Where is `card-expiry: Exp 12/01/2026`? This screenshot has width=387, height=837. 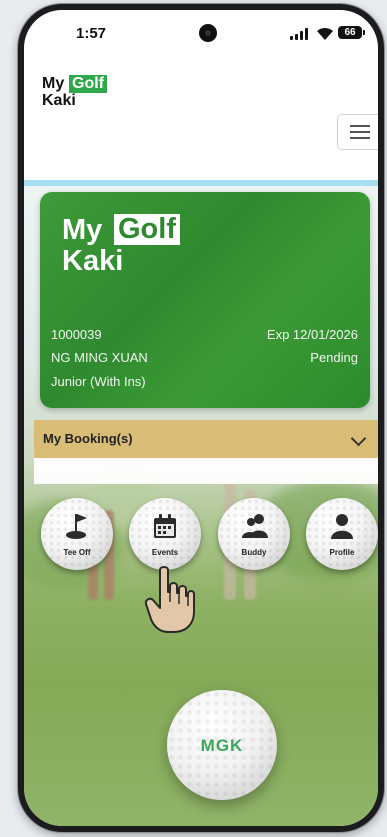 card-expiry: Exp 12/01/2026 is located at coordinates (312, 334).